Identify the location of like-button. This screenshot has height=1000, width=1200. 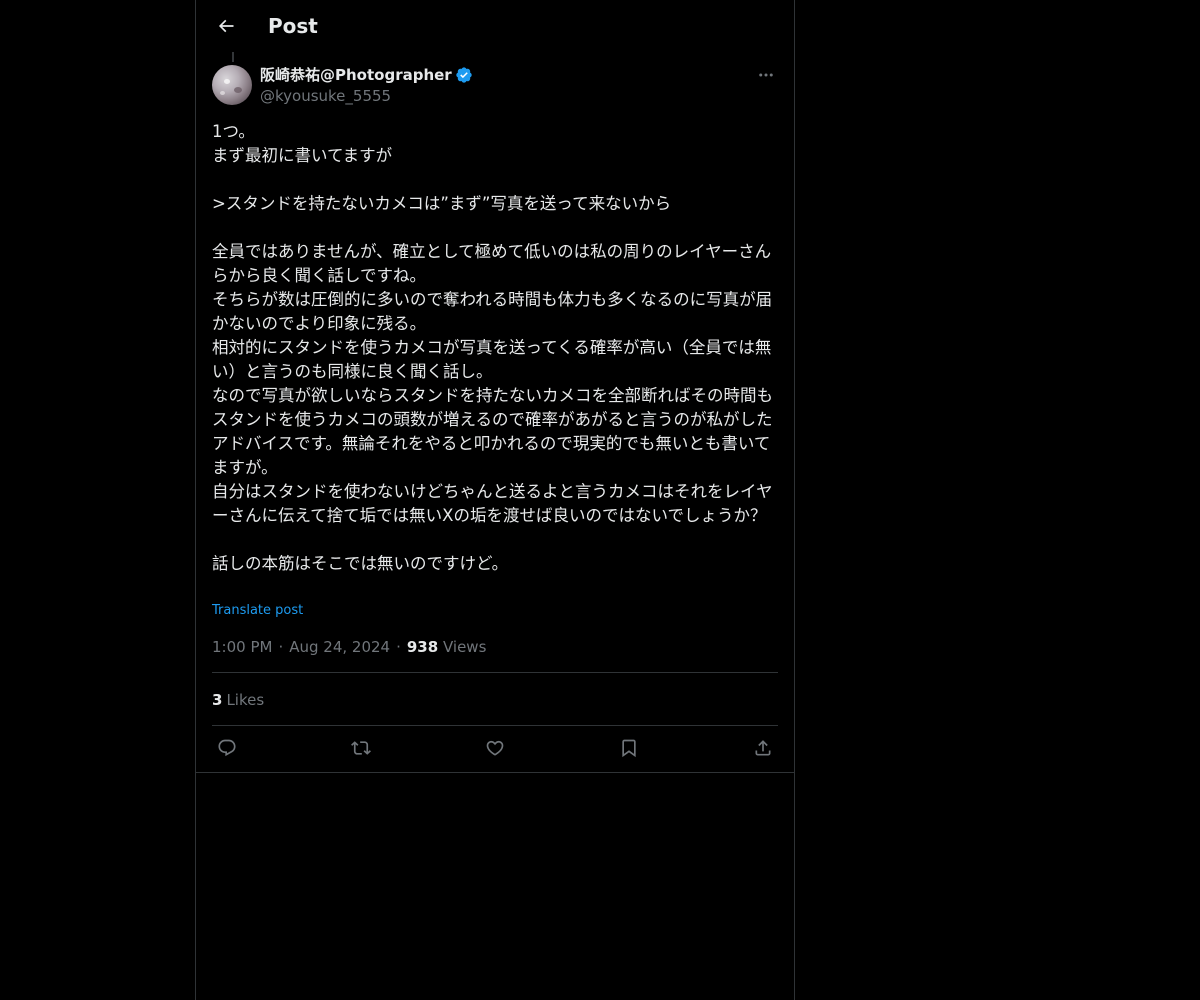
(495, 748).